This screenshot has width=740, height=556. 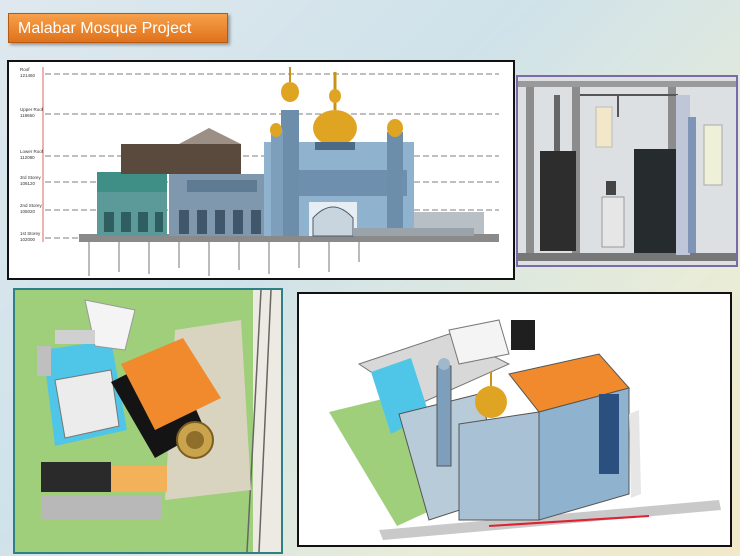 What do you see at coordinates (32, 151) in the screenshot?
I see `level-label: Lower Roof` at bounding box center [32, 151].